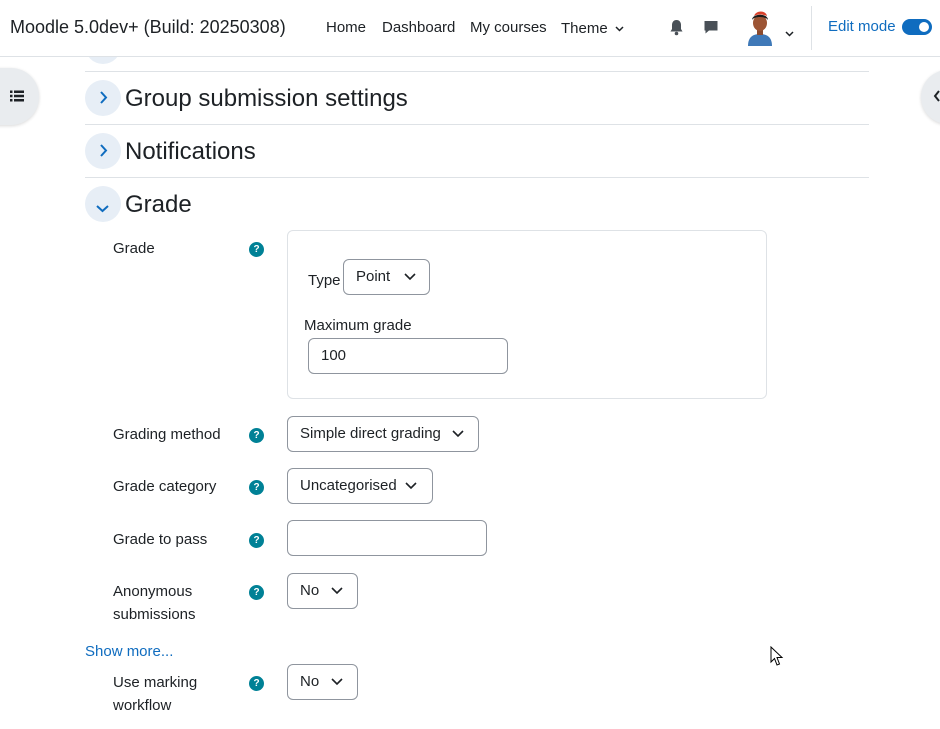  I want to click on avatar, so click(760, 28).